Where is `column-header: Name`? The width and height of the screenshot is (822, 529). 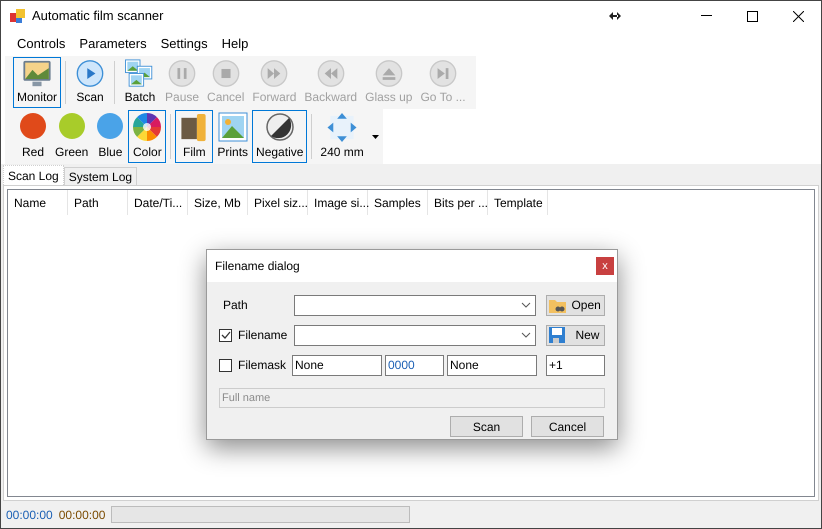
column-header: Name is located at coordinates (38, 202).